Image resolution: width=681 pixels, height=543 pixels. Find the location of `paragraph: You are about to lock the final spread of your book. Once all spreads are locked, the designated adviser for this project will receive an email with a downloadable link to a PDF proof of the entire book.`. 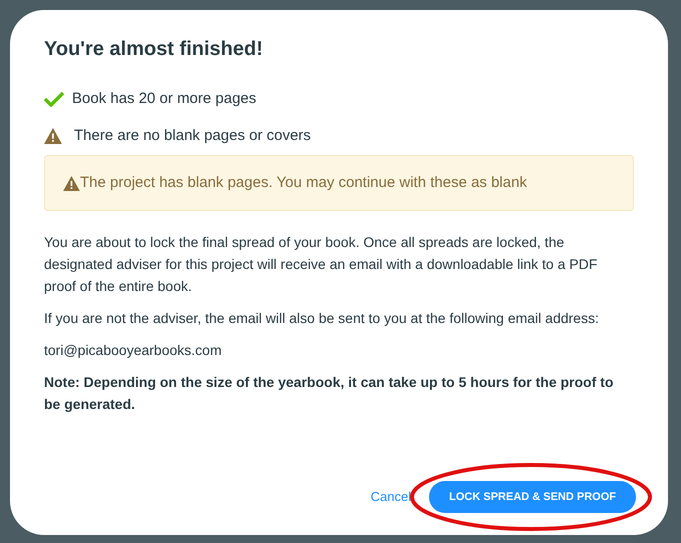

paragraph: You are about to lock the final spread of your book. Once all spreads are locked, the designated adviser for this project will receive an email with a downloadable link to a PDF proof of the entire book. is located at coordinates (321, 264).